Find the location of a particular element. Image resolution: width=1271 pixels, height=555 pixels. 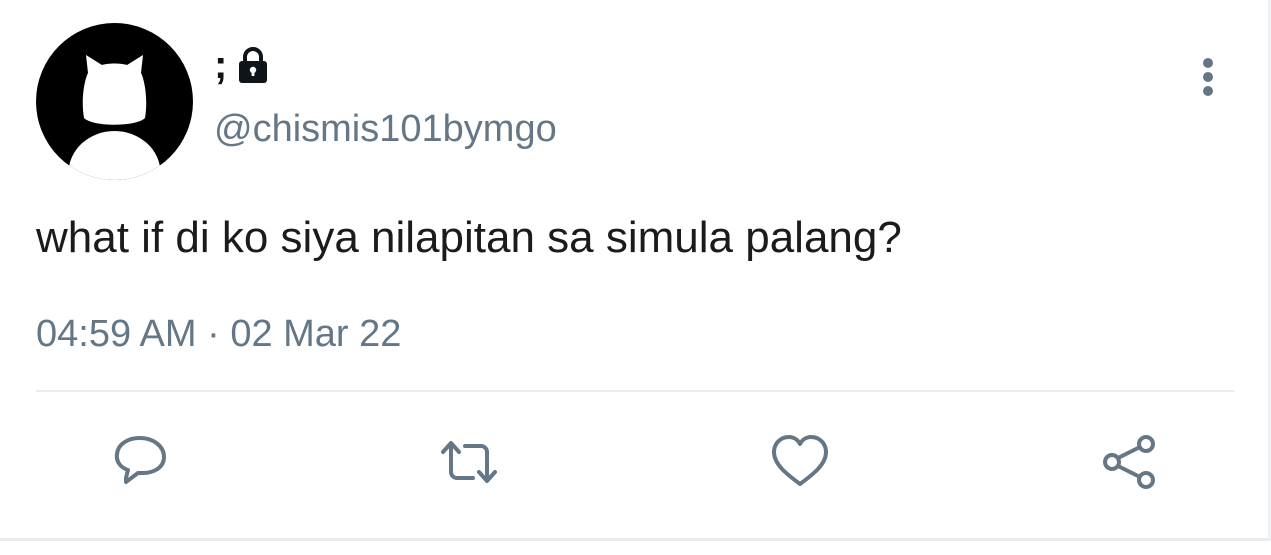

retweet-button is located at coordinates (469, 462).